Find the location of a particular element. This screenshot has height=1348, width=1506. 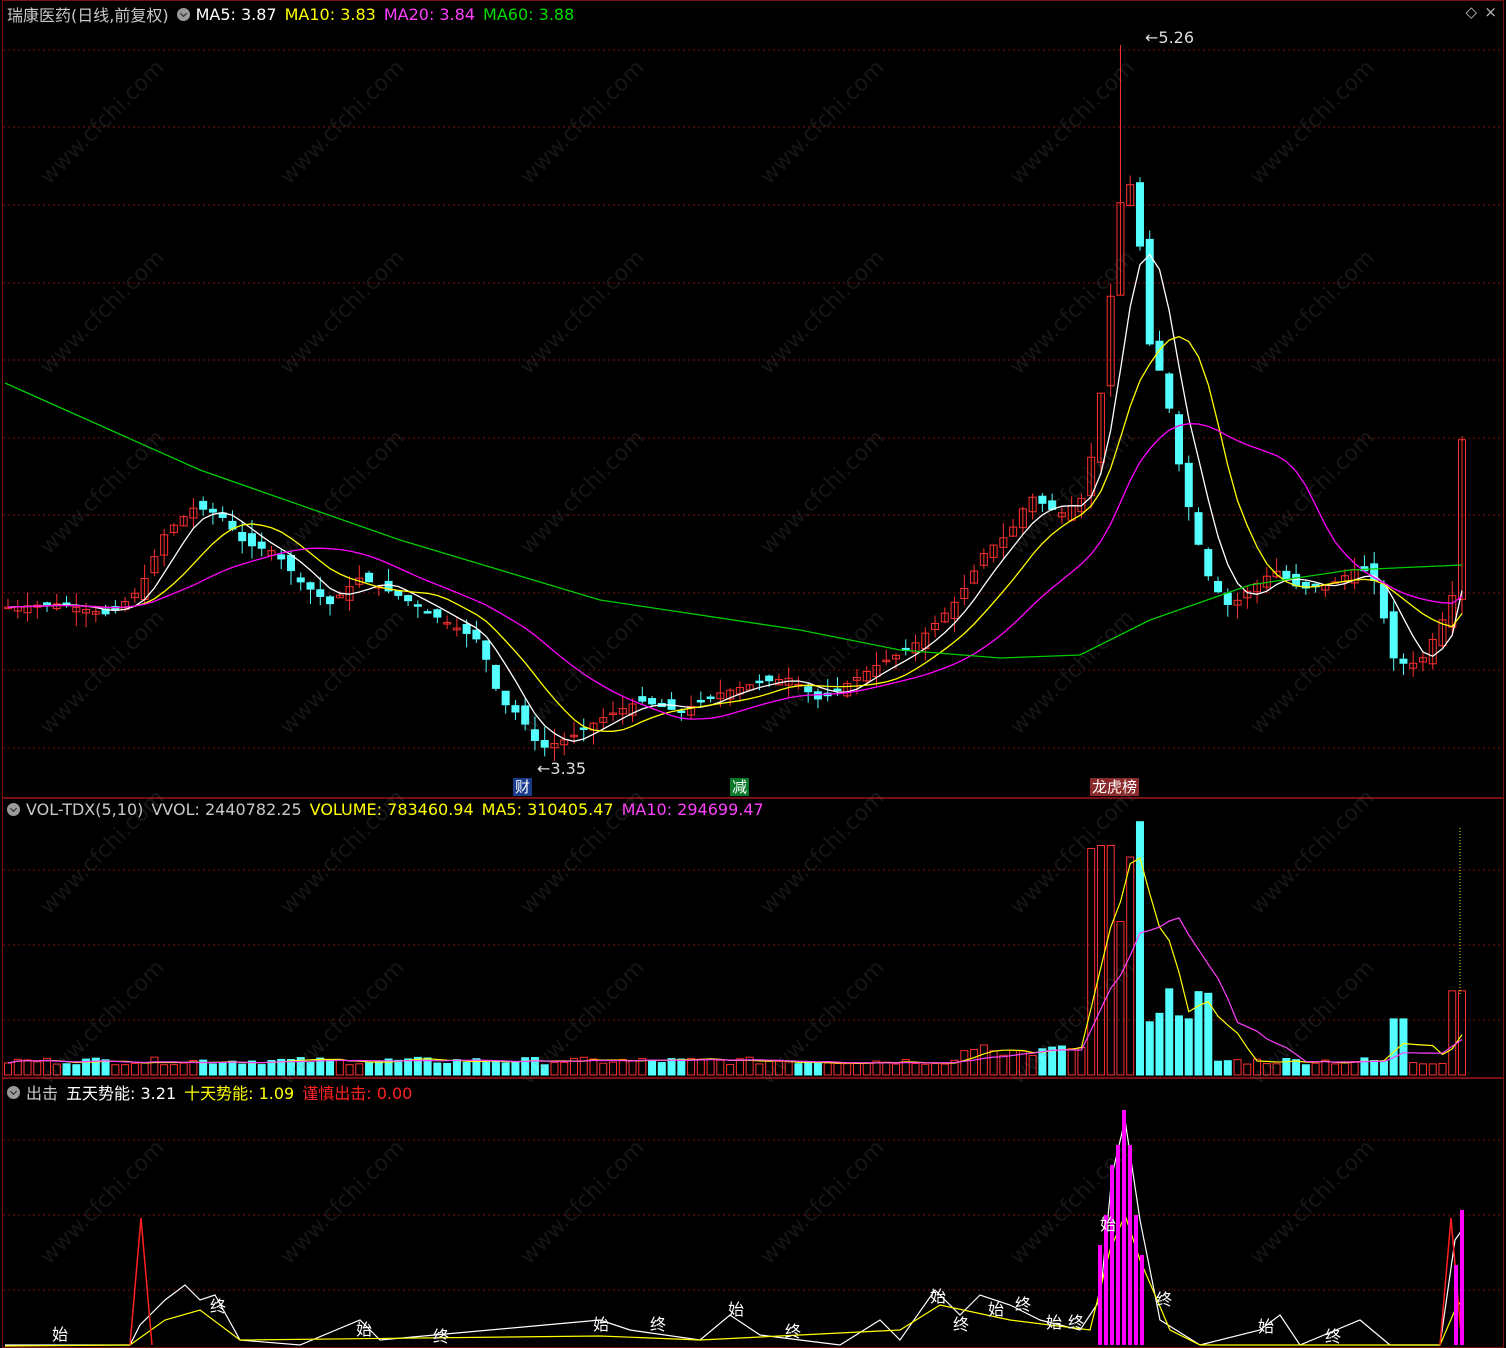

event-tag-finance: 财 is located at coordinates (523, 787).